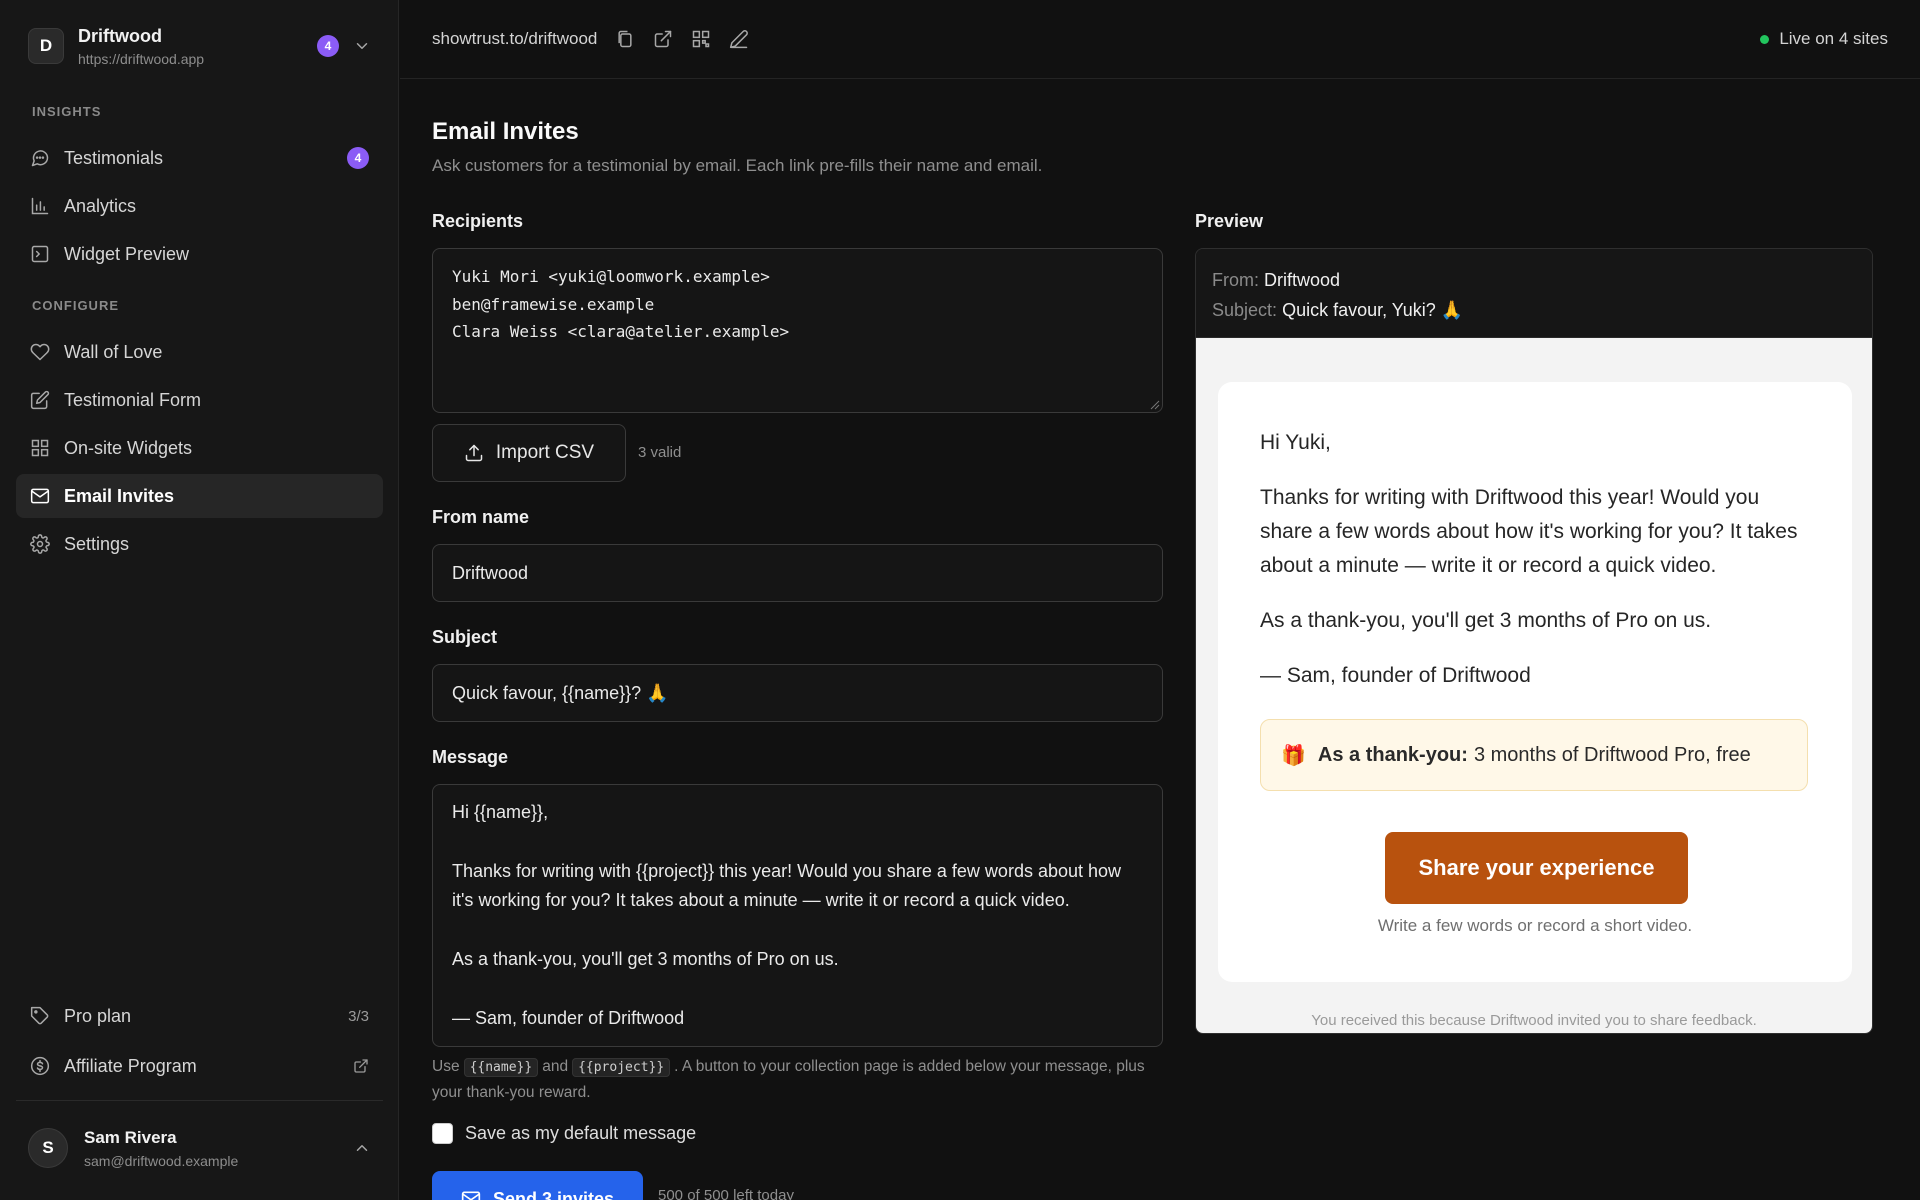  What do you see at coordinates (1155, 405) in the screenshot?
I see `resize-grip-icon` at bounding box center [1155, 405].